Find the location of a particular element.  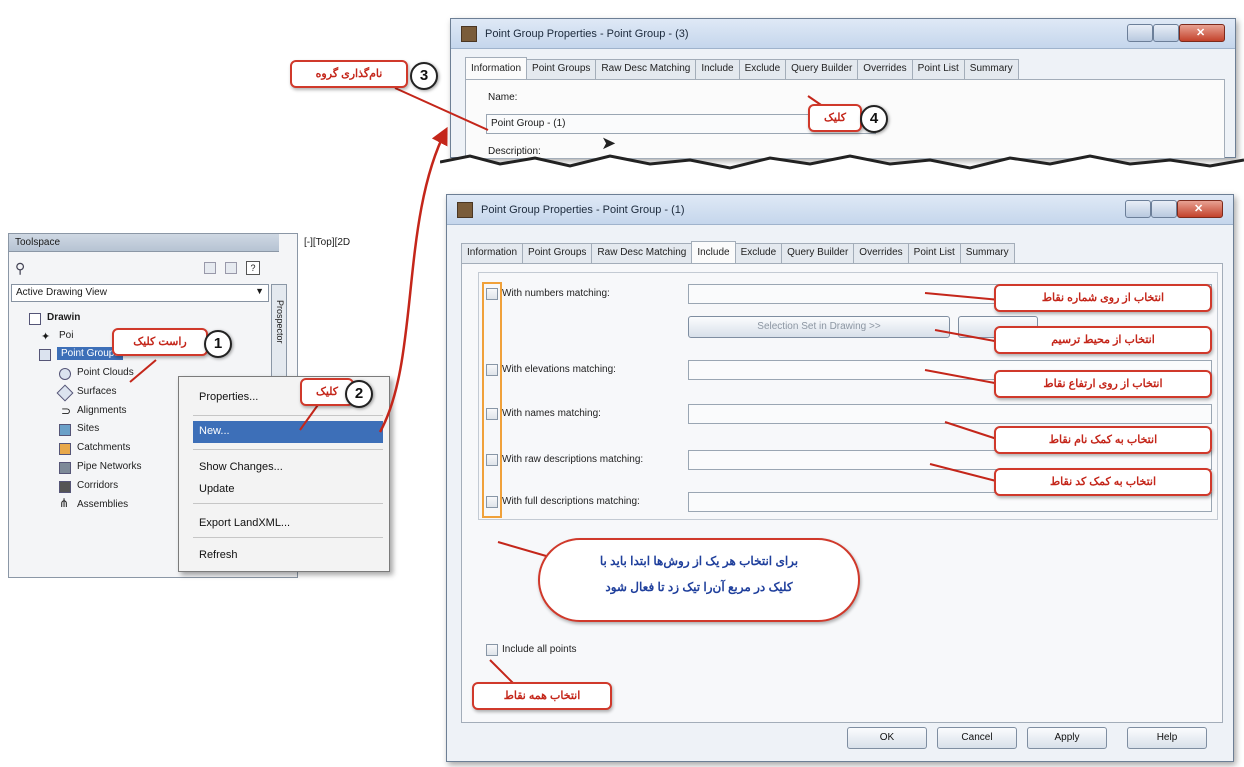

step2-number: 2 is located at coordinates (359, 394).